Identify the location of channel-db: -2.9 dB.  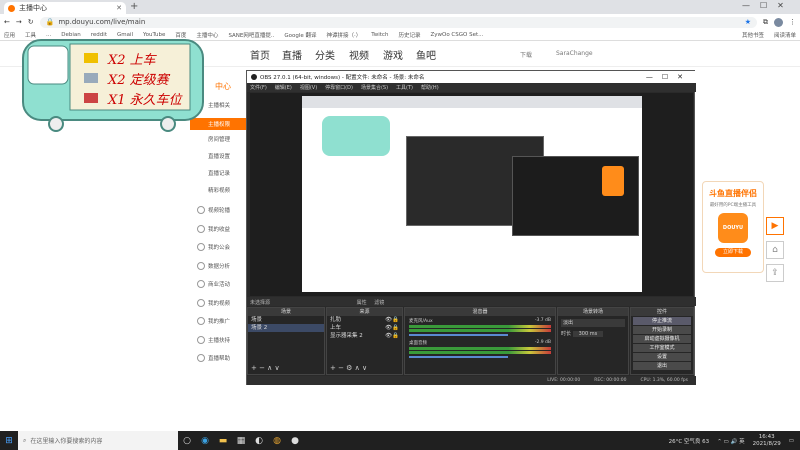
(542, 342).